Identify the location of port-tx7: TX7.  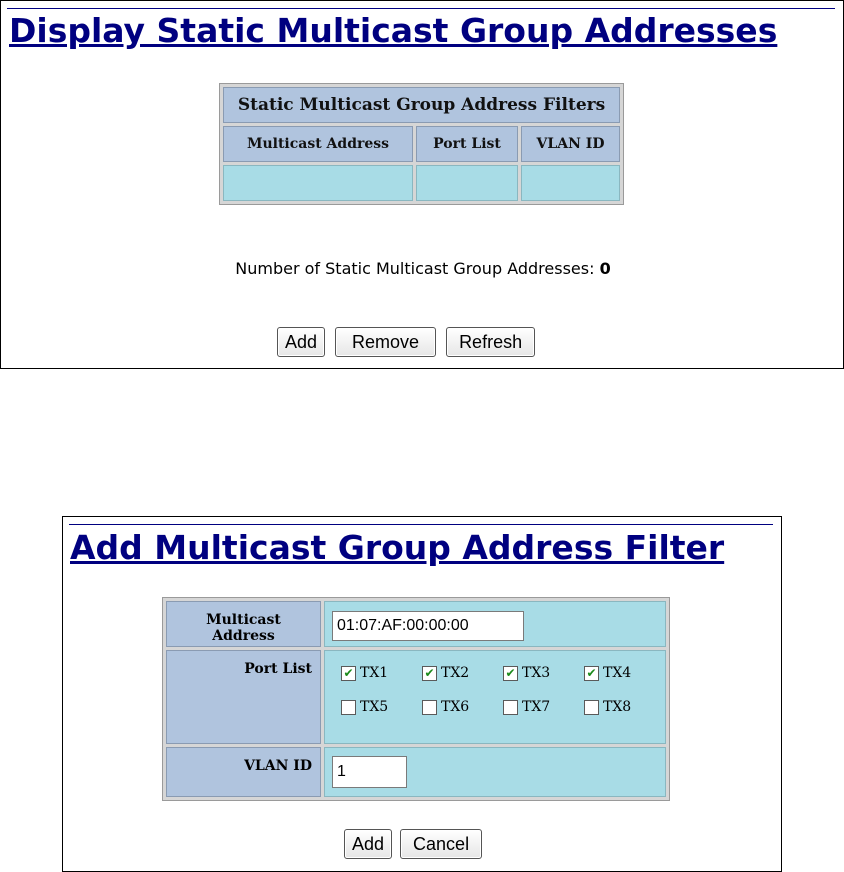
(543, 707).